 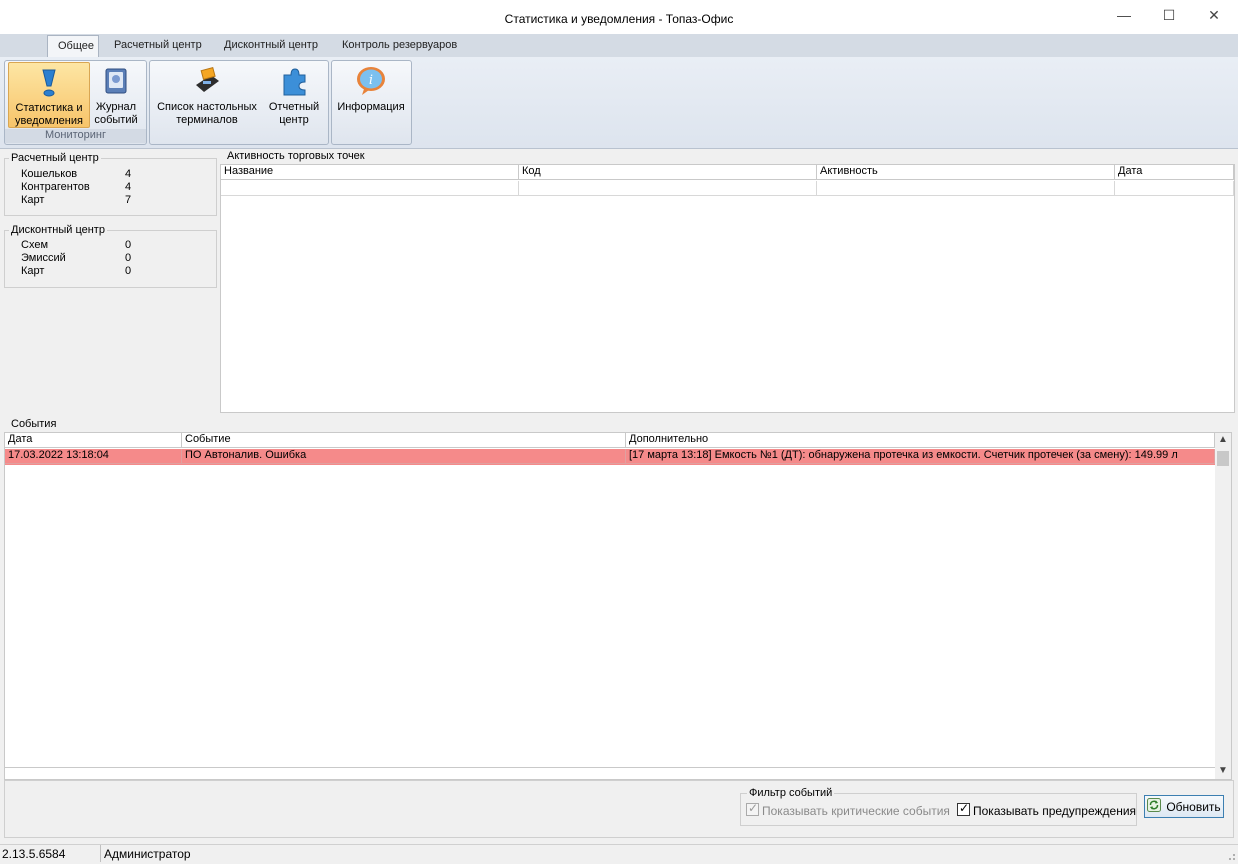 I want to click on tab-general: Общее, so click(x=73, y=46).